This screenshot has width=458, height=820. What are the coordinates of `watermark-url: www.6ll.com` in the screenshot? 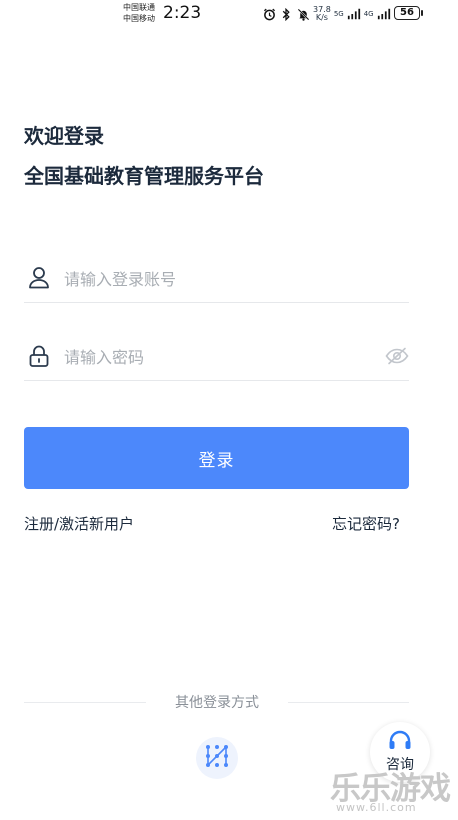 It's located at (376, 807).